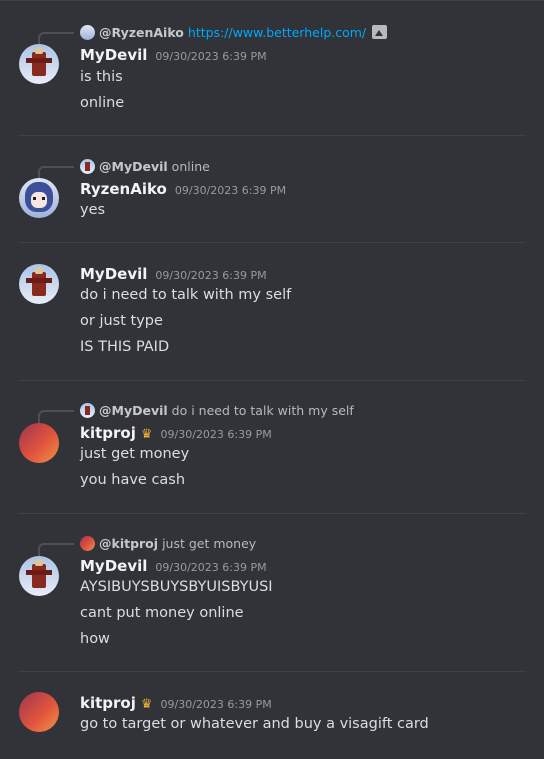 Image resolution: width=544 pixels, height=759 pixels. What do you see at coordinates (95, 639) in the screenshot?
I see `message-line: how` at bounding box center [95, 639].